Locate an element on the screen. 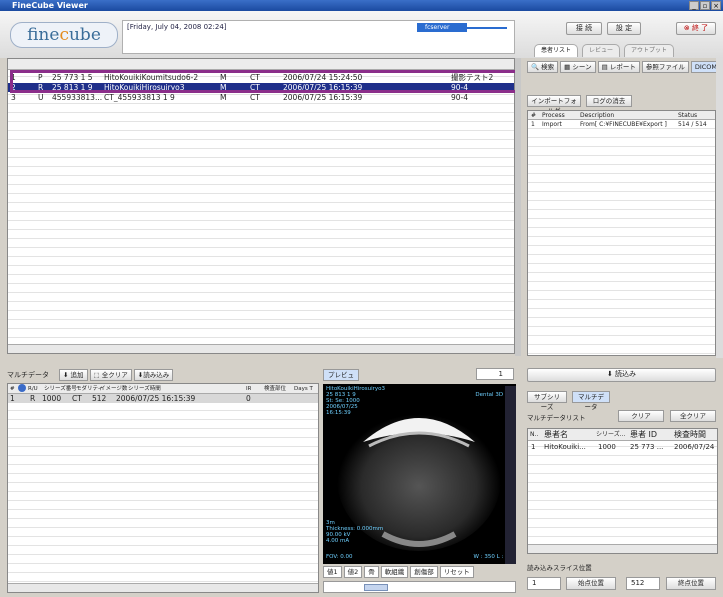 This screenshot has width=723, height=597. search-label: 検索 is located at coordinates (548, 67).